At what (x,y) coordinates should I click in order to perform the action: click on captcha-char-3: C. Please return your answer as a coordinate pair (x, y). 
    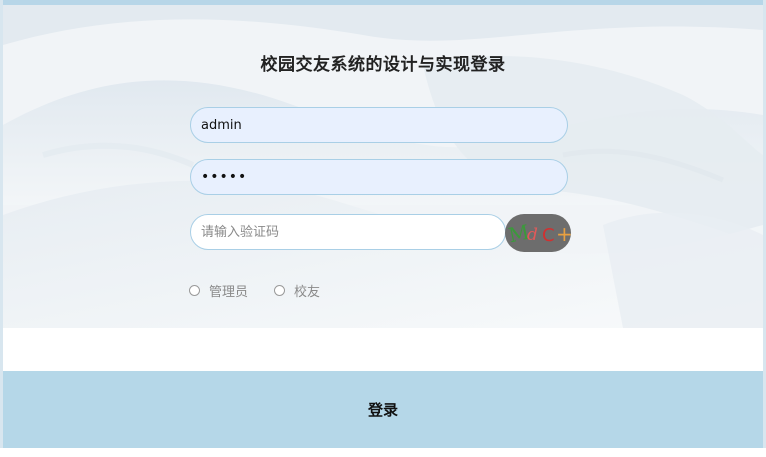
    Looking at the image, I should click on (548, 235).